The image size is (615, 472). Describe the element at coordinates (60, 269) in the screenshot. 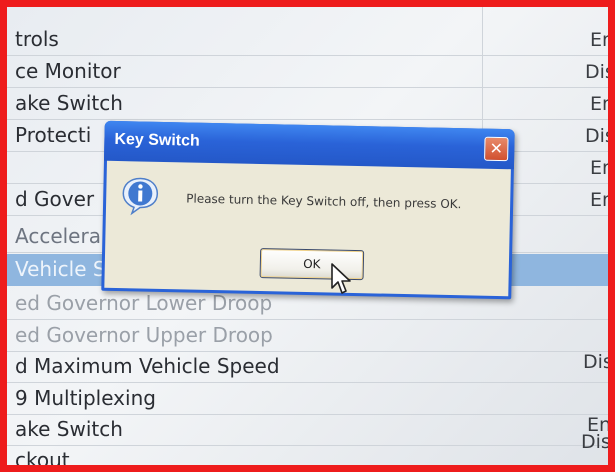

I see `row-name: Vehicle S` at that location.